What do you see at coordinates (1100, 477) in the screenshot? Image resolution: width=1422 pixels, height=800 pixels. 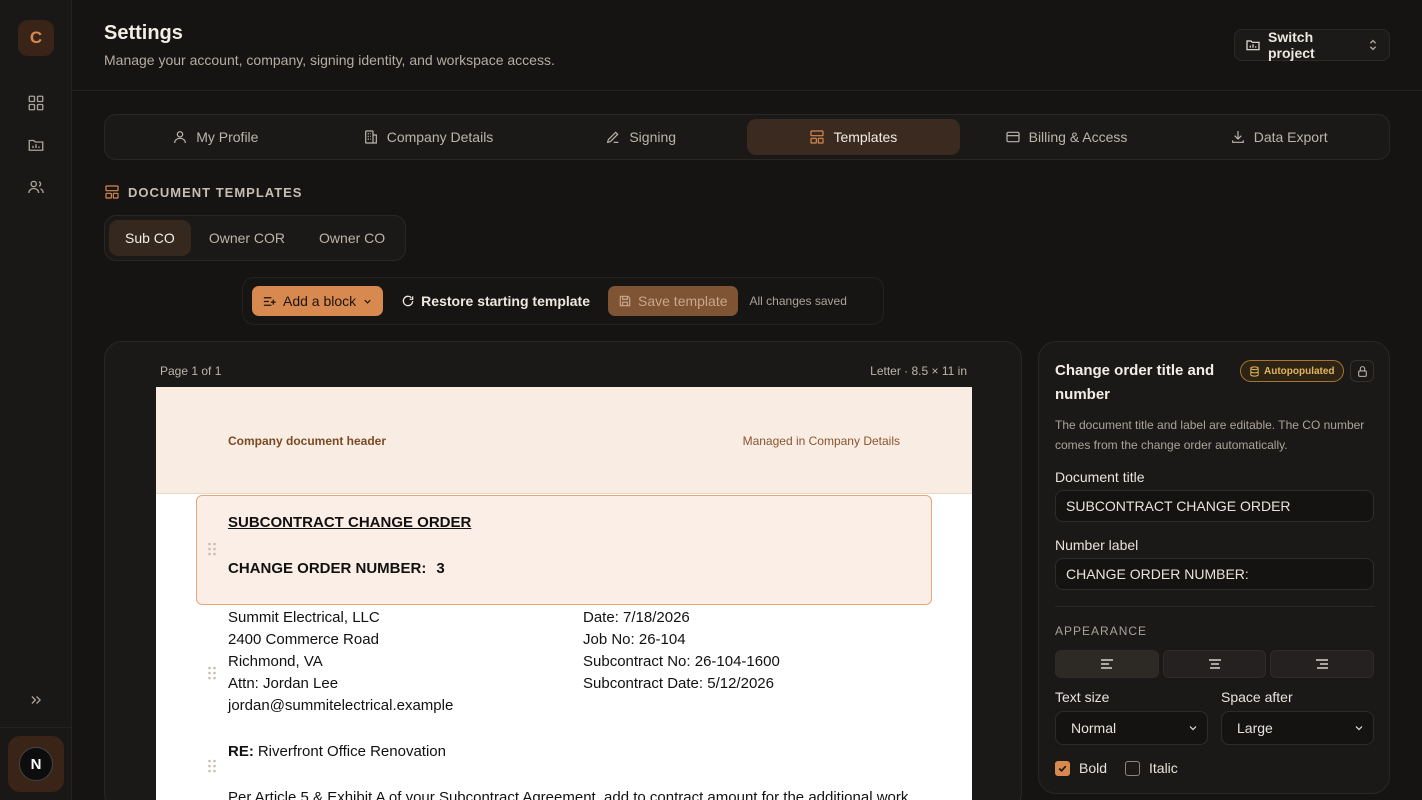 I see `document-title-label: Document title` at bounding box center [1100, 477].